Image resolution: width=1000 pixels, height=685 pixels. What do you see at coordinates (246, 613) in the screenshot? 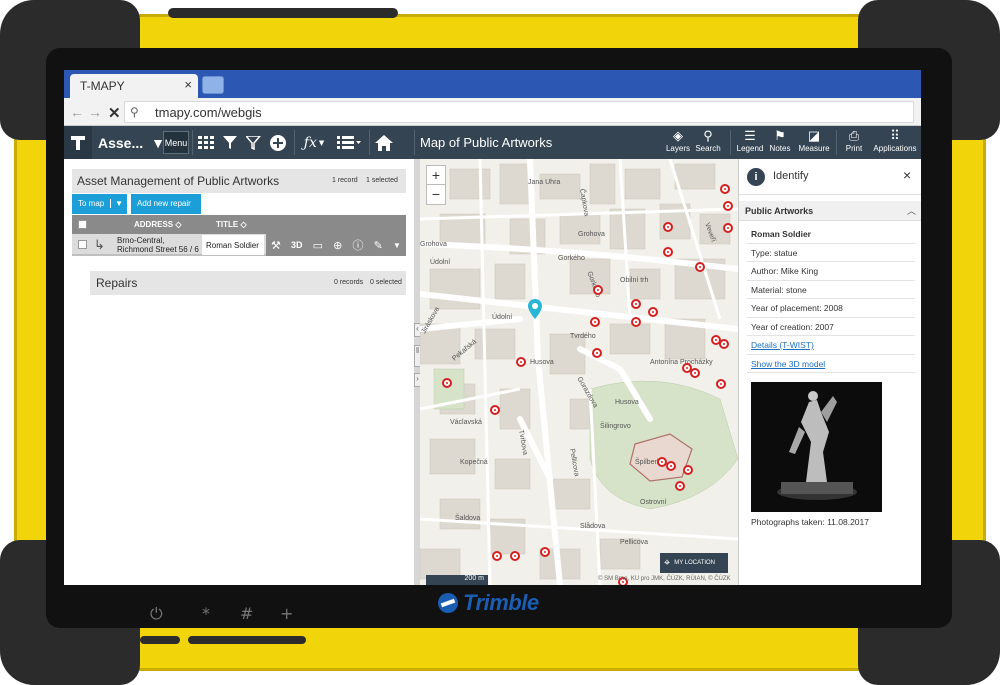
I see `hash-key: #` at bounding box center [246, 613].